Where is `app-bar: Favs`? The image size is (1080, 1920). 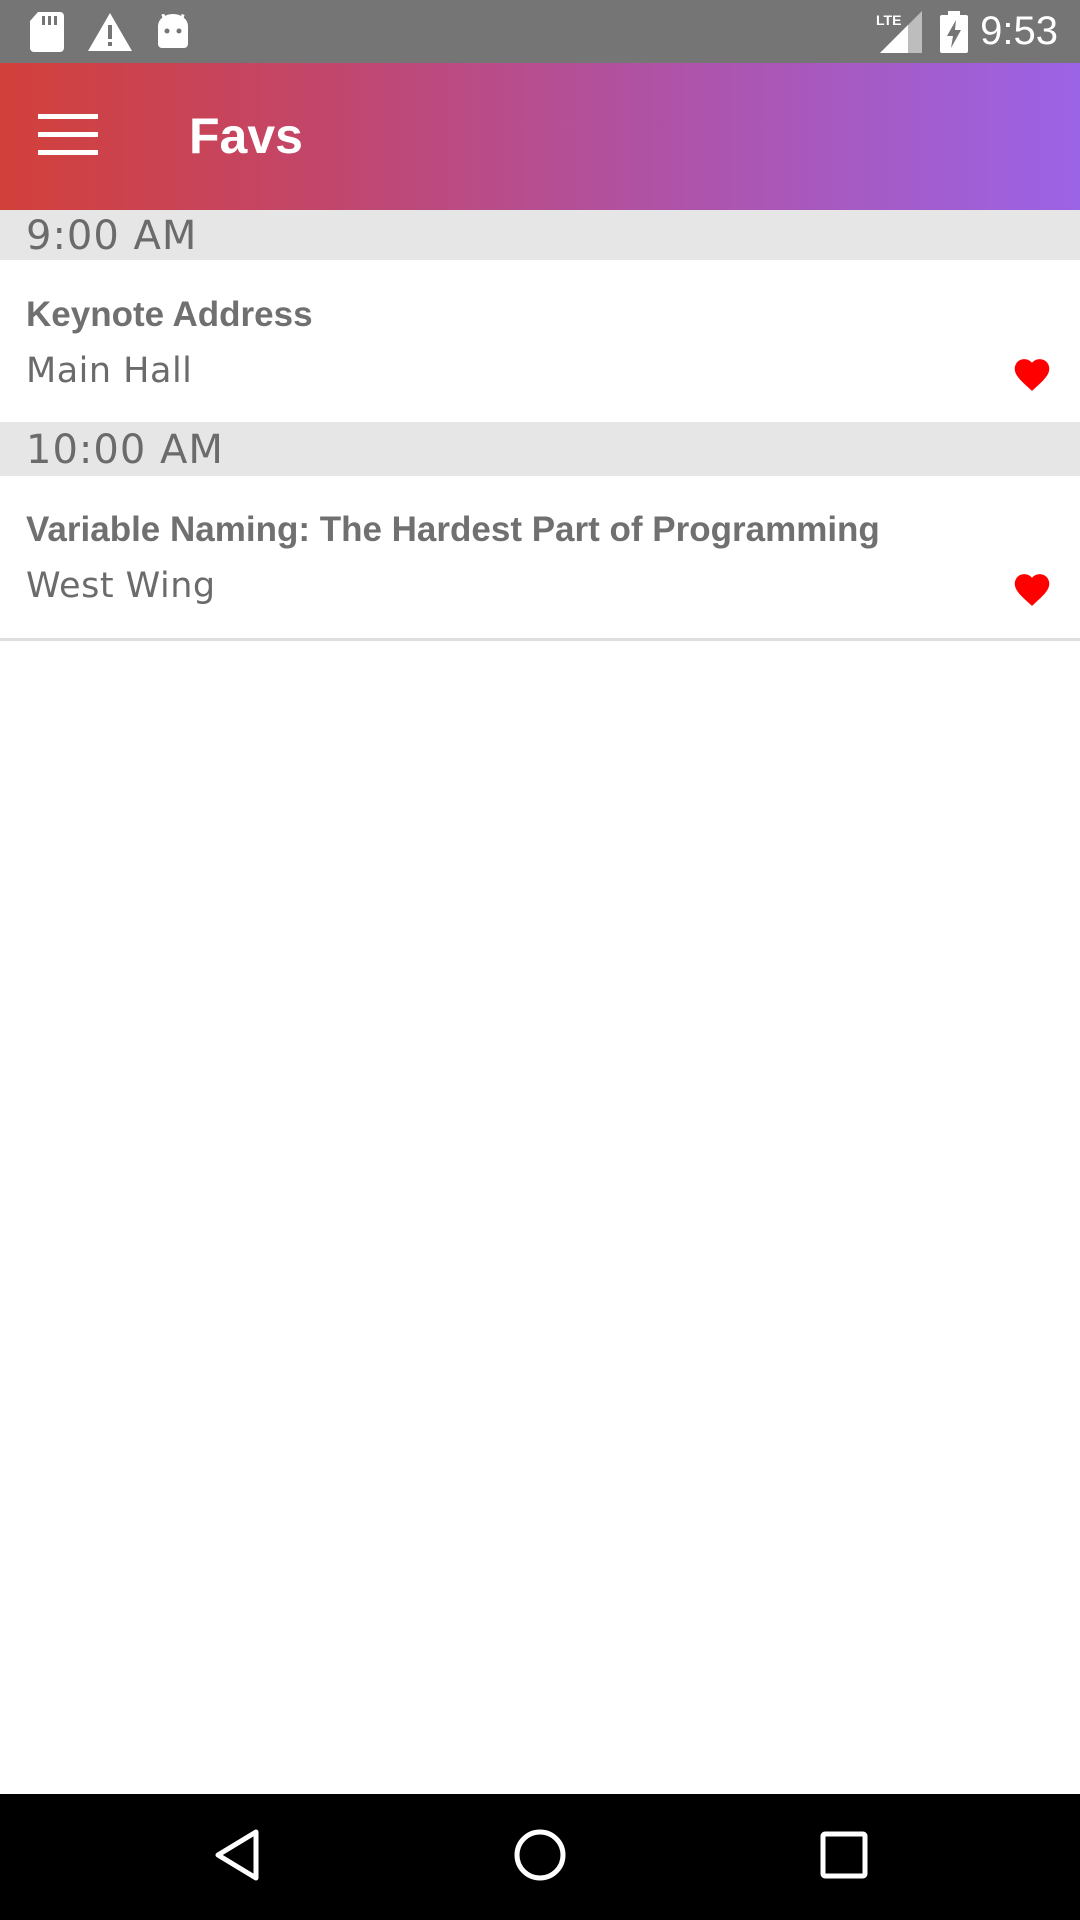
app-bar: Favs is located at coordinates (540, 136).